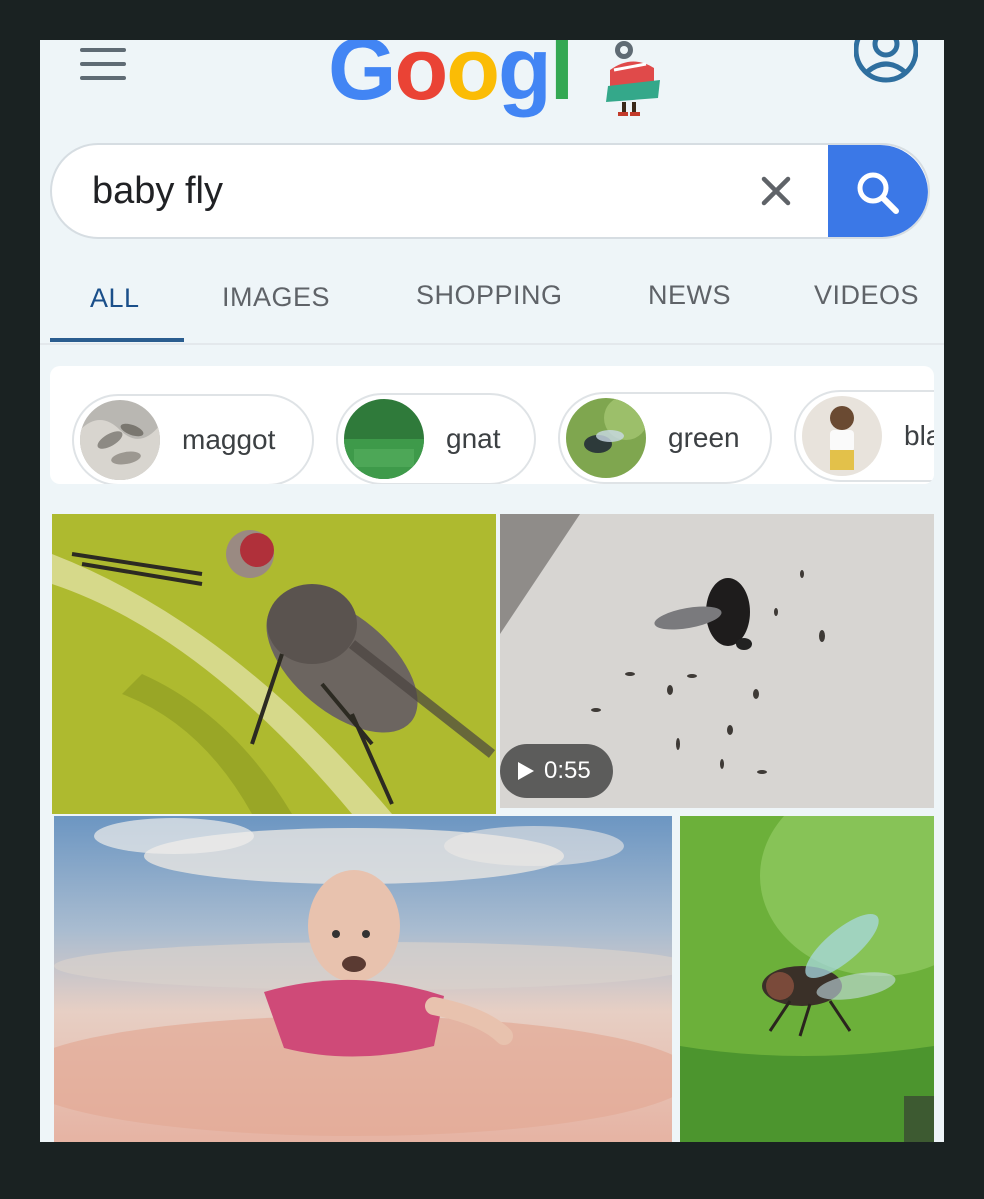 This screenshot has width=984, height=1199. I want to click on tabs-divider, so click(492, 344).